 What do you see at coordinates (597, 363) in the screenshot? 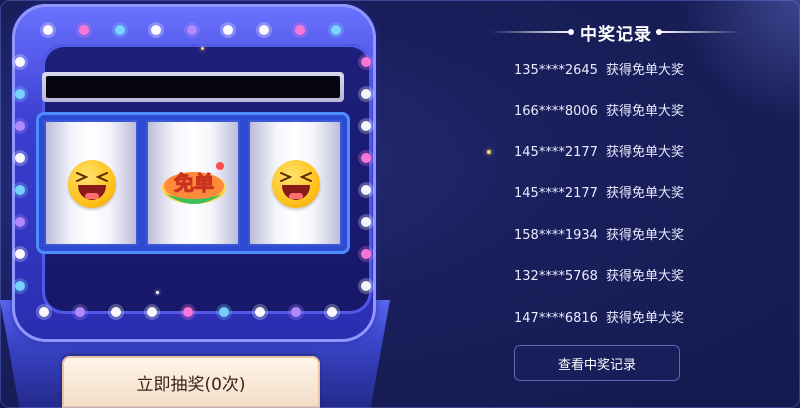
I see `view-records-button: 查看中奖记录` at bounding box center [597, 363].